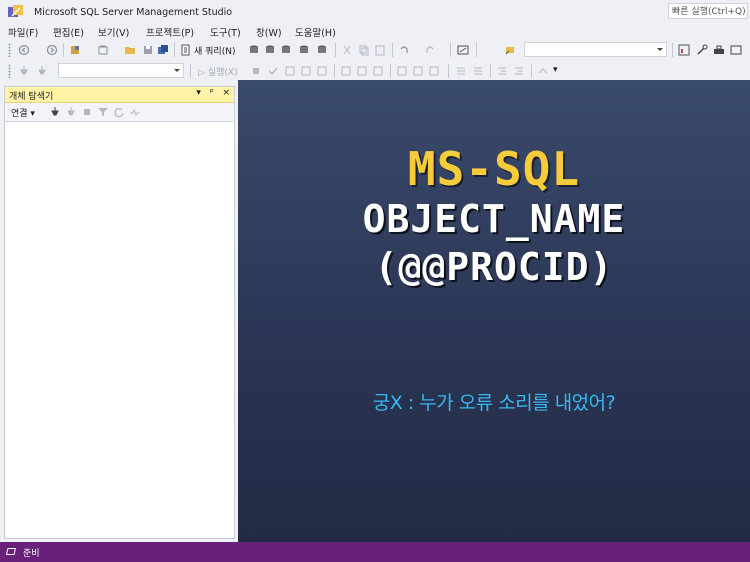  I want to click on new-query-icon, so click(186, 50).